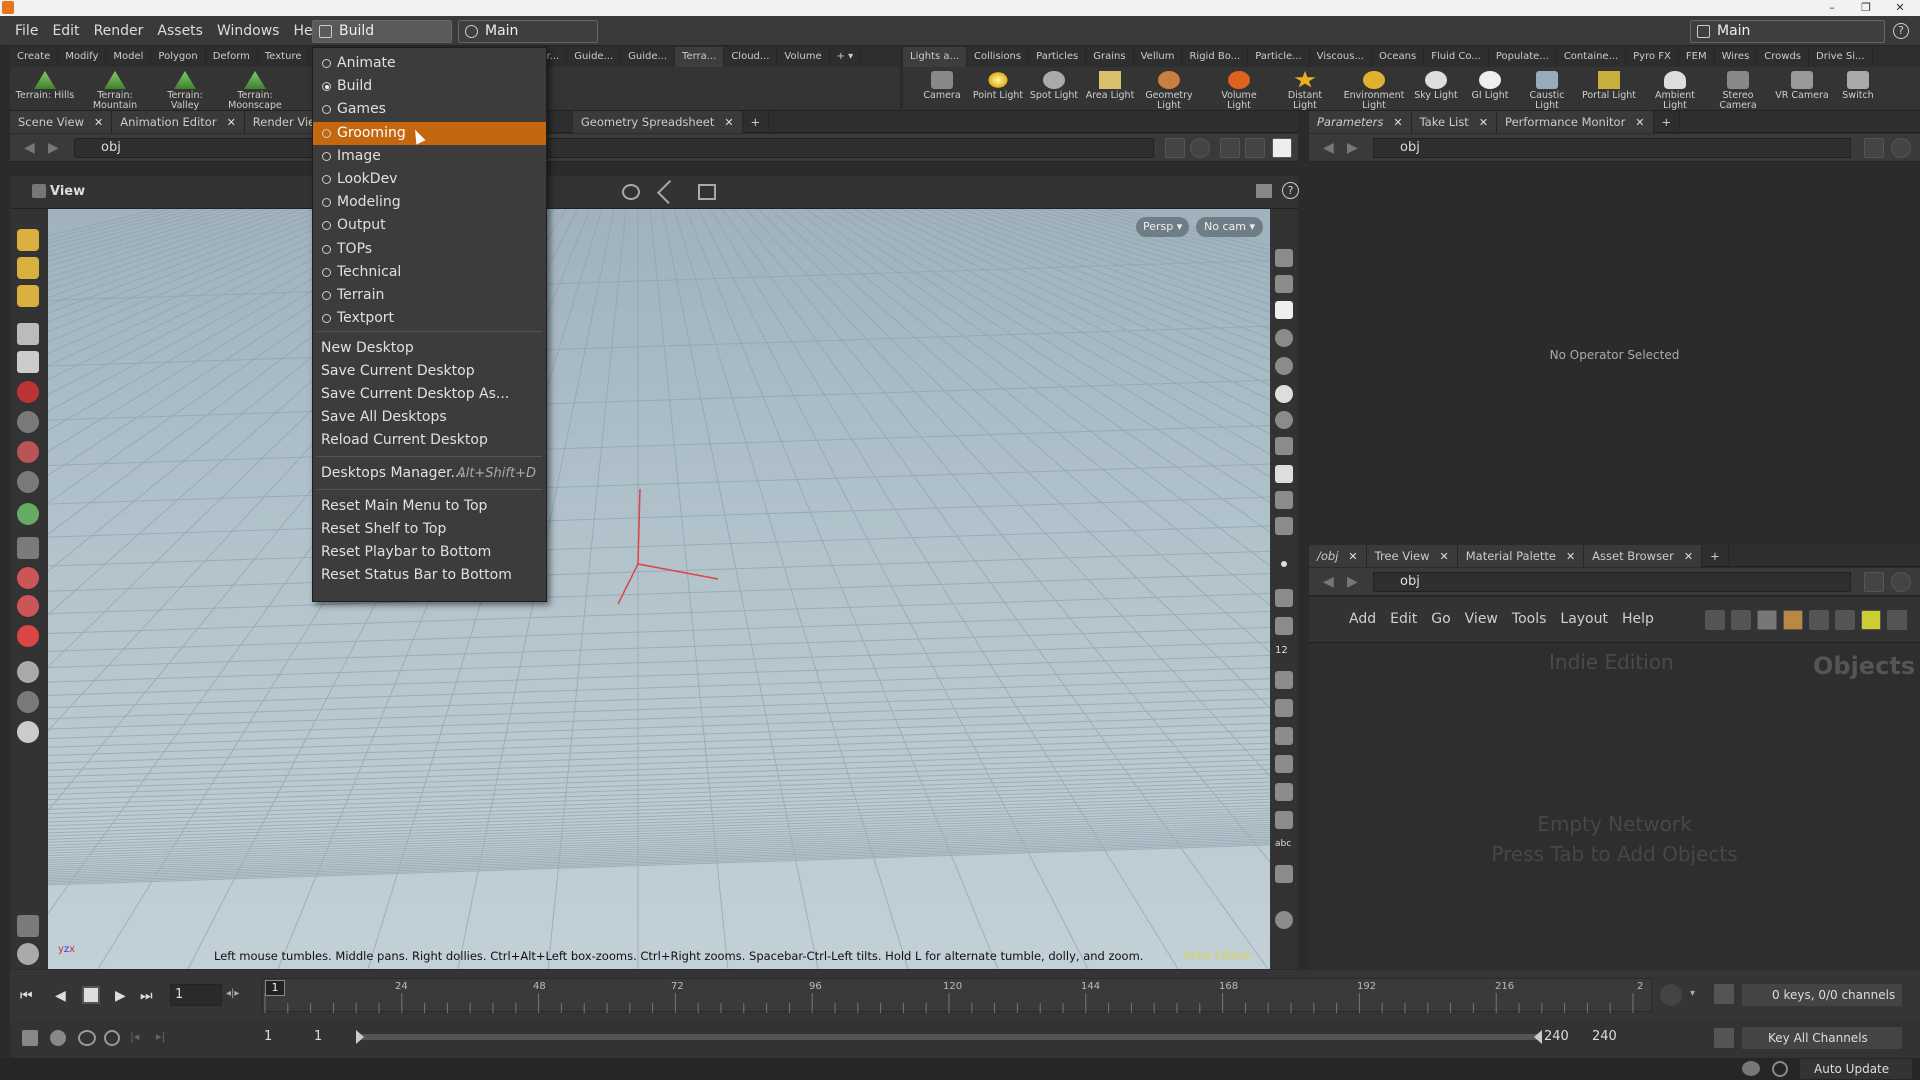 Image resolution: width=1920 pixels, height=1080 pixels. What do you see at coordinates (1398, 57) in the screenshot?
I see `shelf-tab-oceans: Oceans` at bounding box center [1398, 57].